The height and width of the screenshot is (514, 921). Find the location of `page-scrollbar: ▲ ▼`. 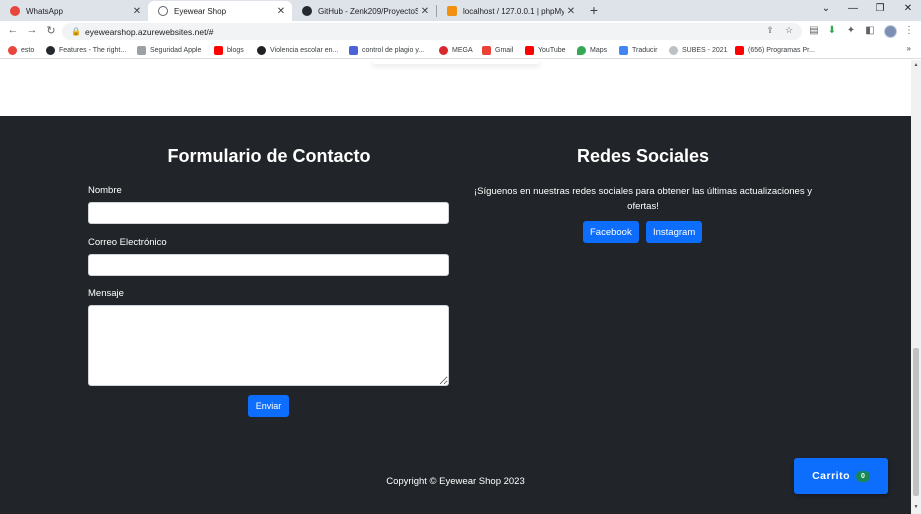

page-scrollbar: ▲ ▼ is located at coordinates (916, 287).